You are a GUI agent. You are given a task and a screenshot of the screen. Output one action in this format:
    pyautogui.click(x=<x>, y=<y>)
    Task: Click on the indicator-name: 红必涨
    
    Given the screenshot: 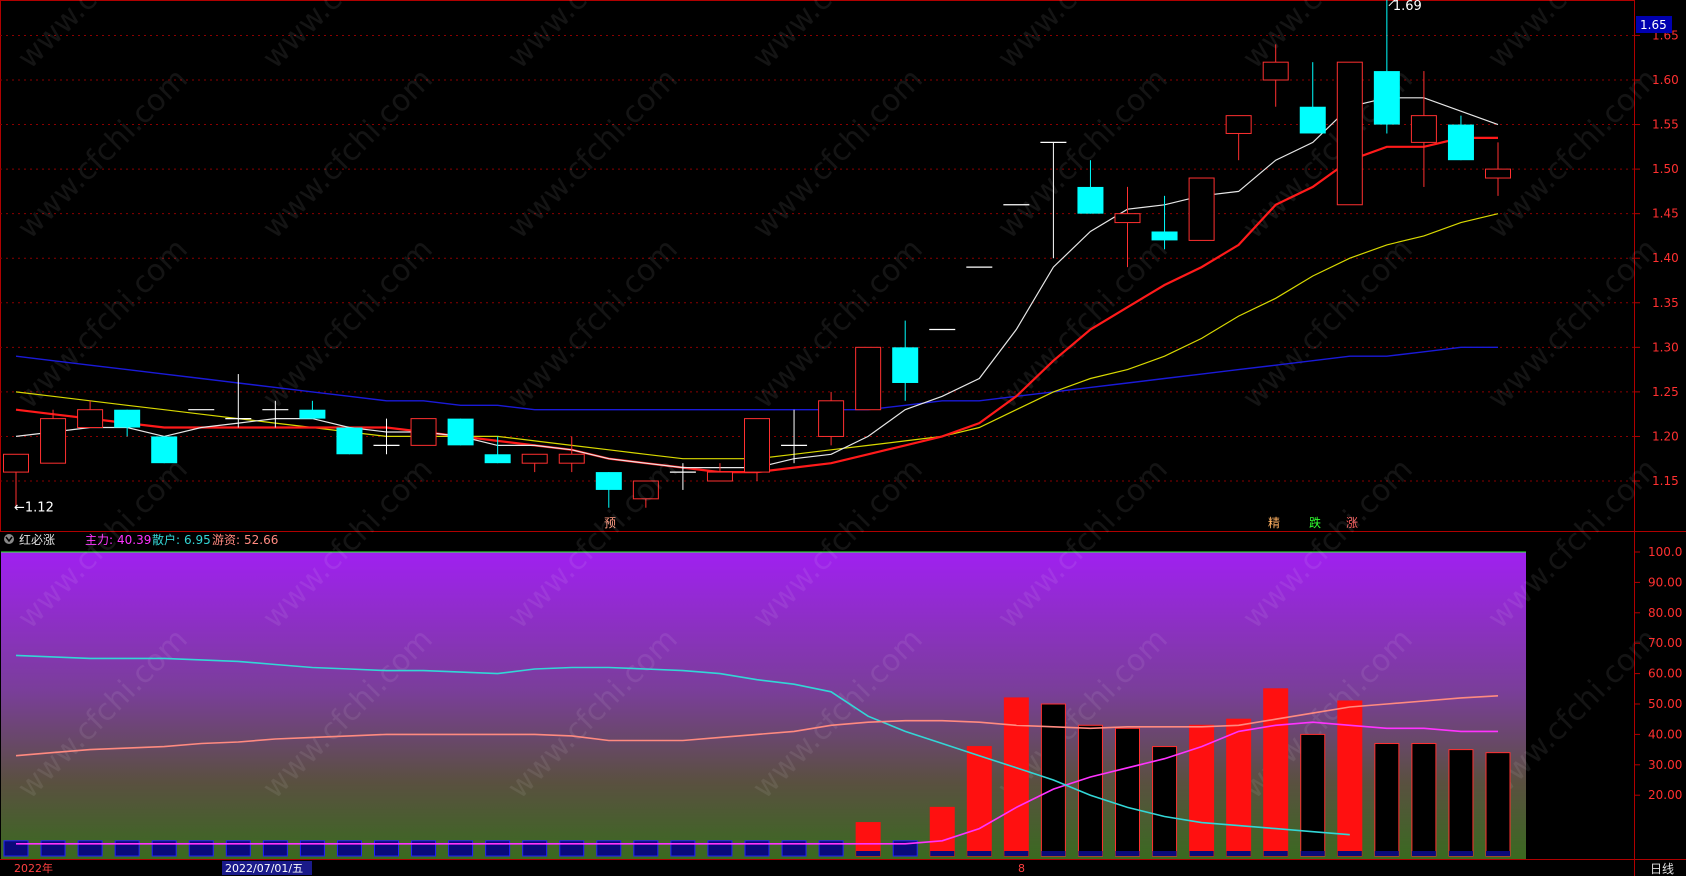 What is the action you would take?
    pyautogui.click(x=37, y=539)
    